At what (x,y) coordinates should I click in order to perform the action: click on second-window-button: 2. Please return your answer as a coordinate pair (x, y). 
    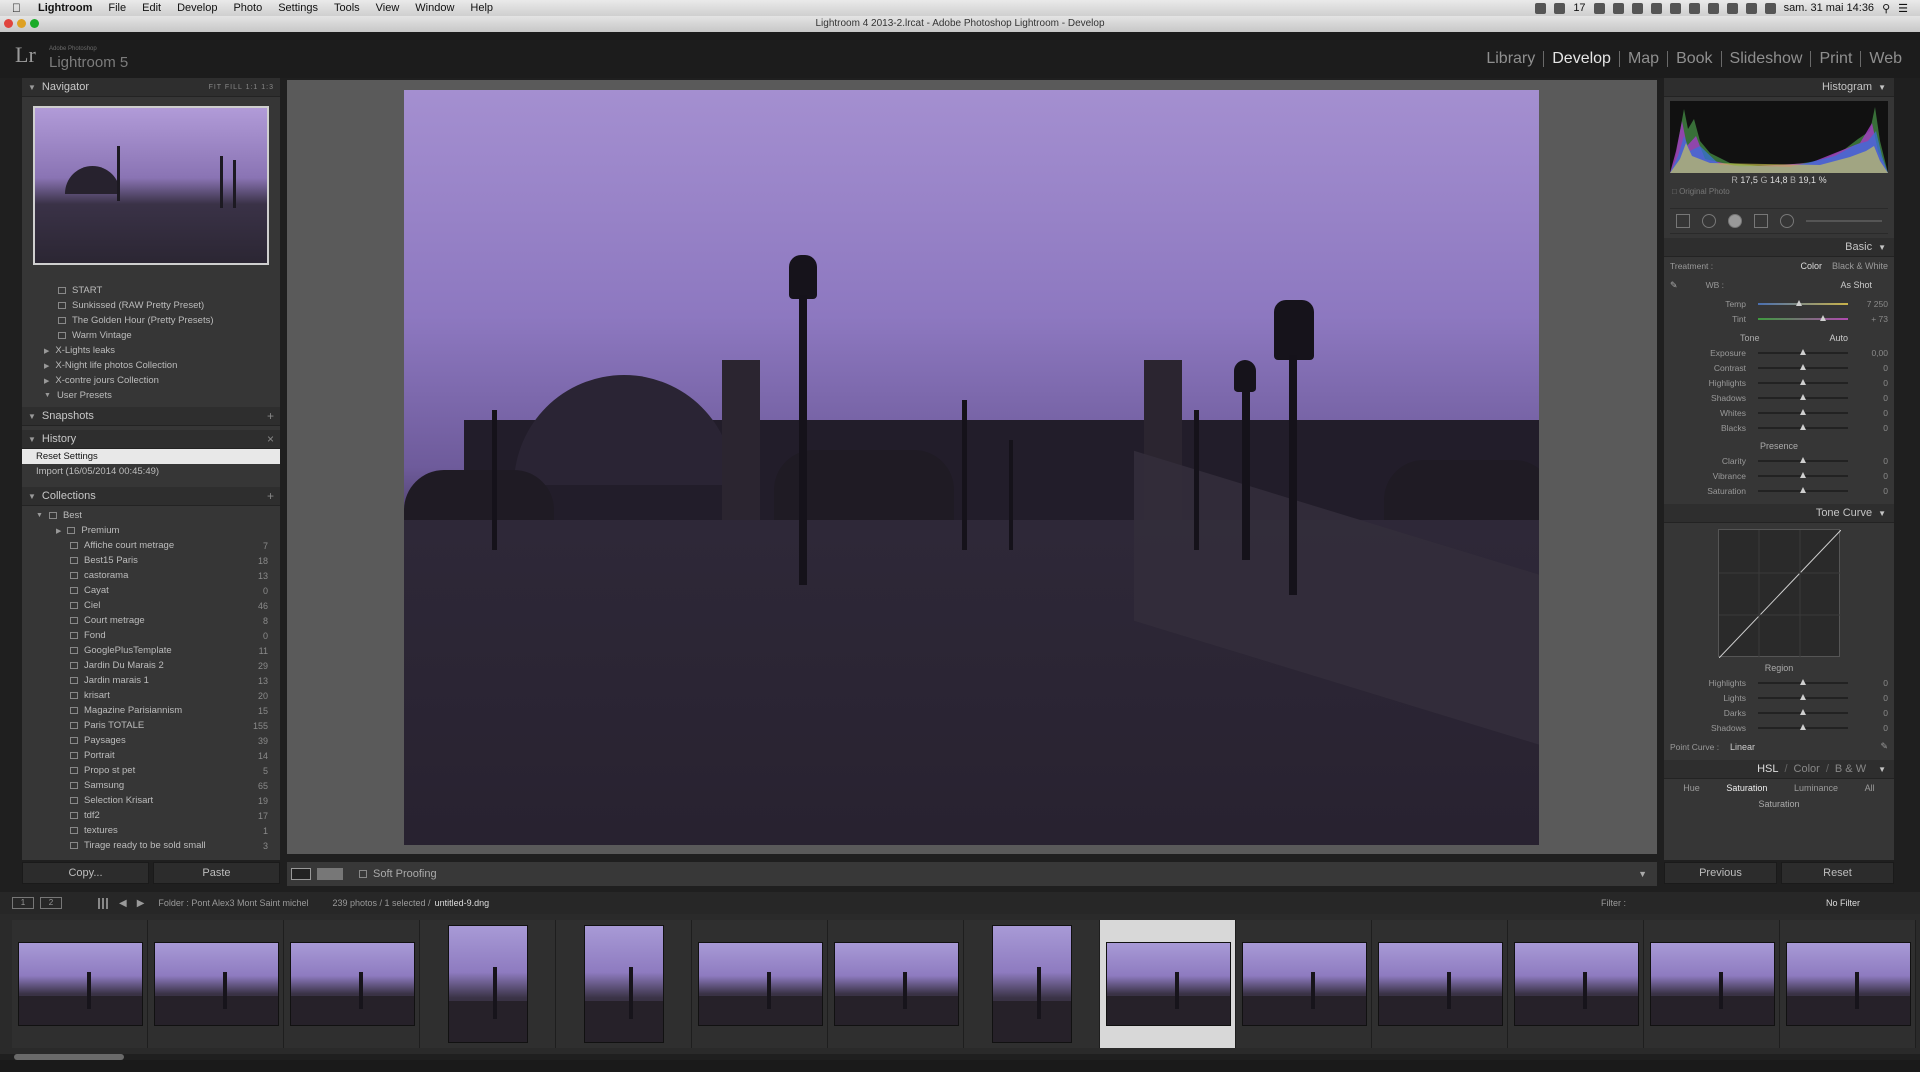
    Looking at the image, I should click on (51, 903).